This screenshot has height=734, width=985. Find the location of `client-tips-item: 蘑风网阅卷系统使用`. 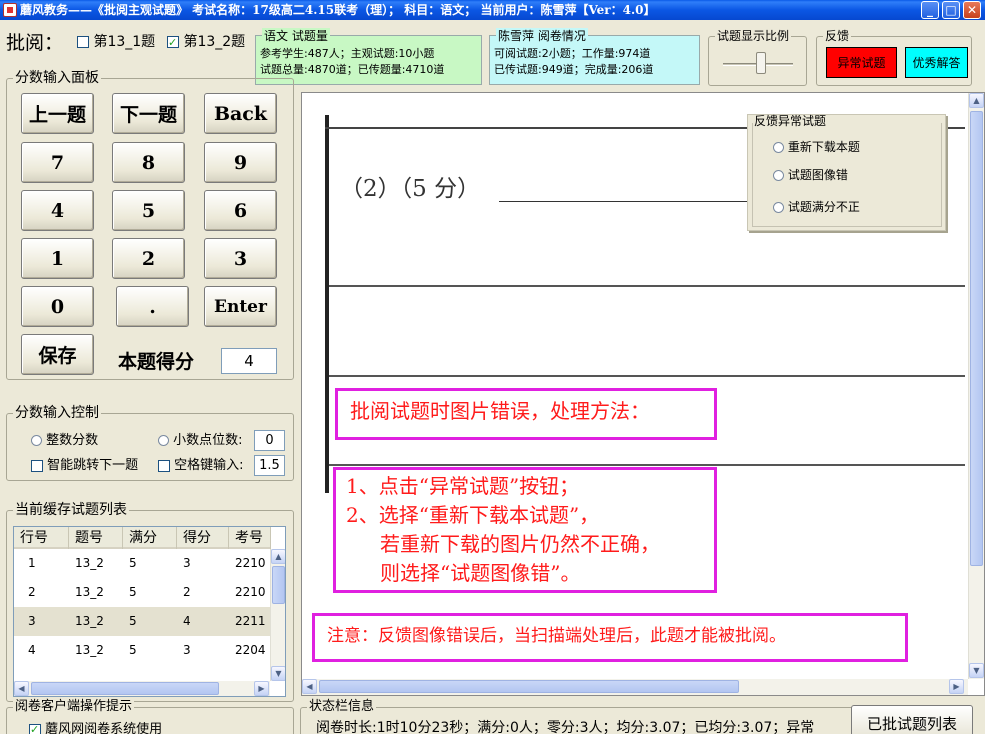

client-tips-item: 蘑风网阅卷系统使用 is located at coordinates (95, 728).